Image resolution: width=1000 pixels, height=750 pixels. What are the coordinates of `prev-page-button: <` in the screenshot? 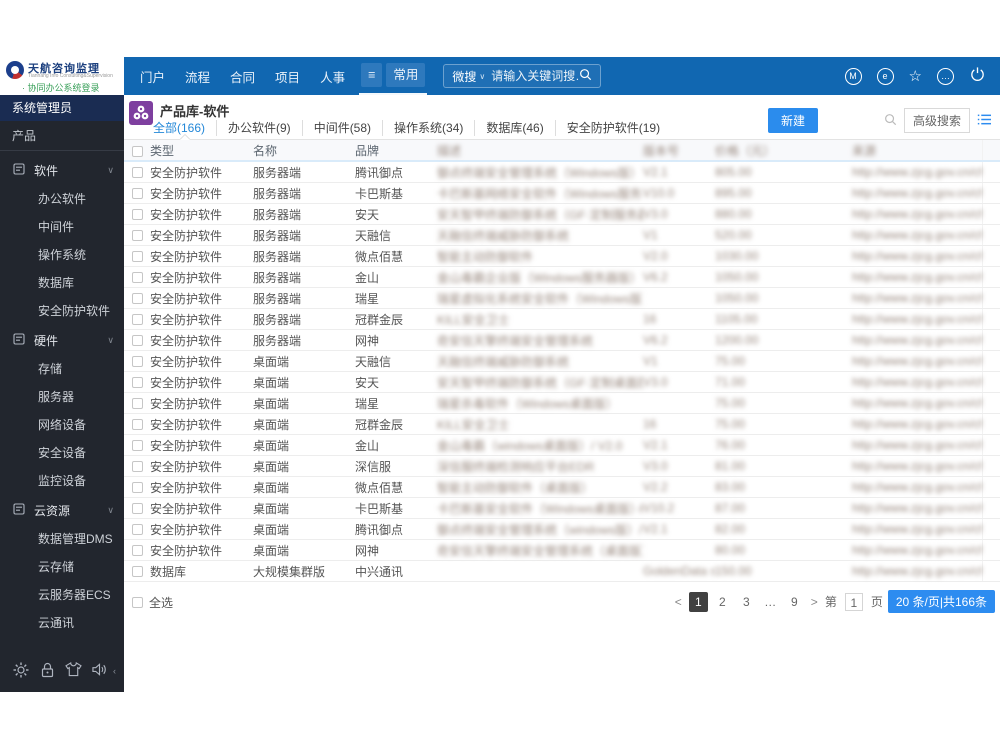 It's located at (678, 602).